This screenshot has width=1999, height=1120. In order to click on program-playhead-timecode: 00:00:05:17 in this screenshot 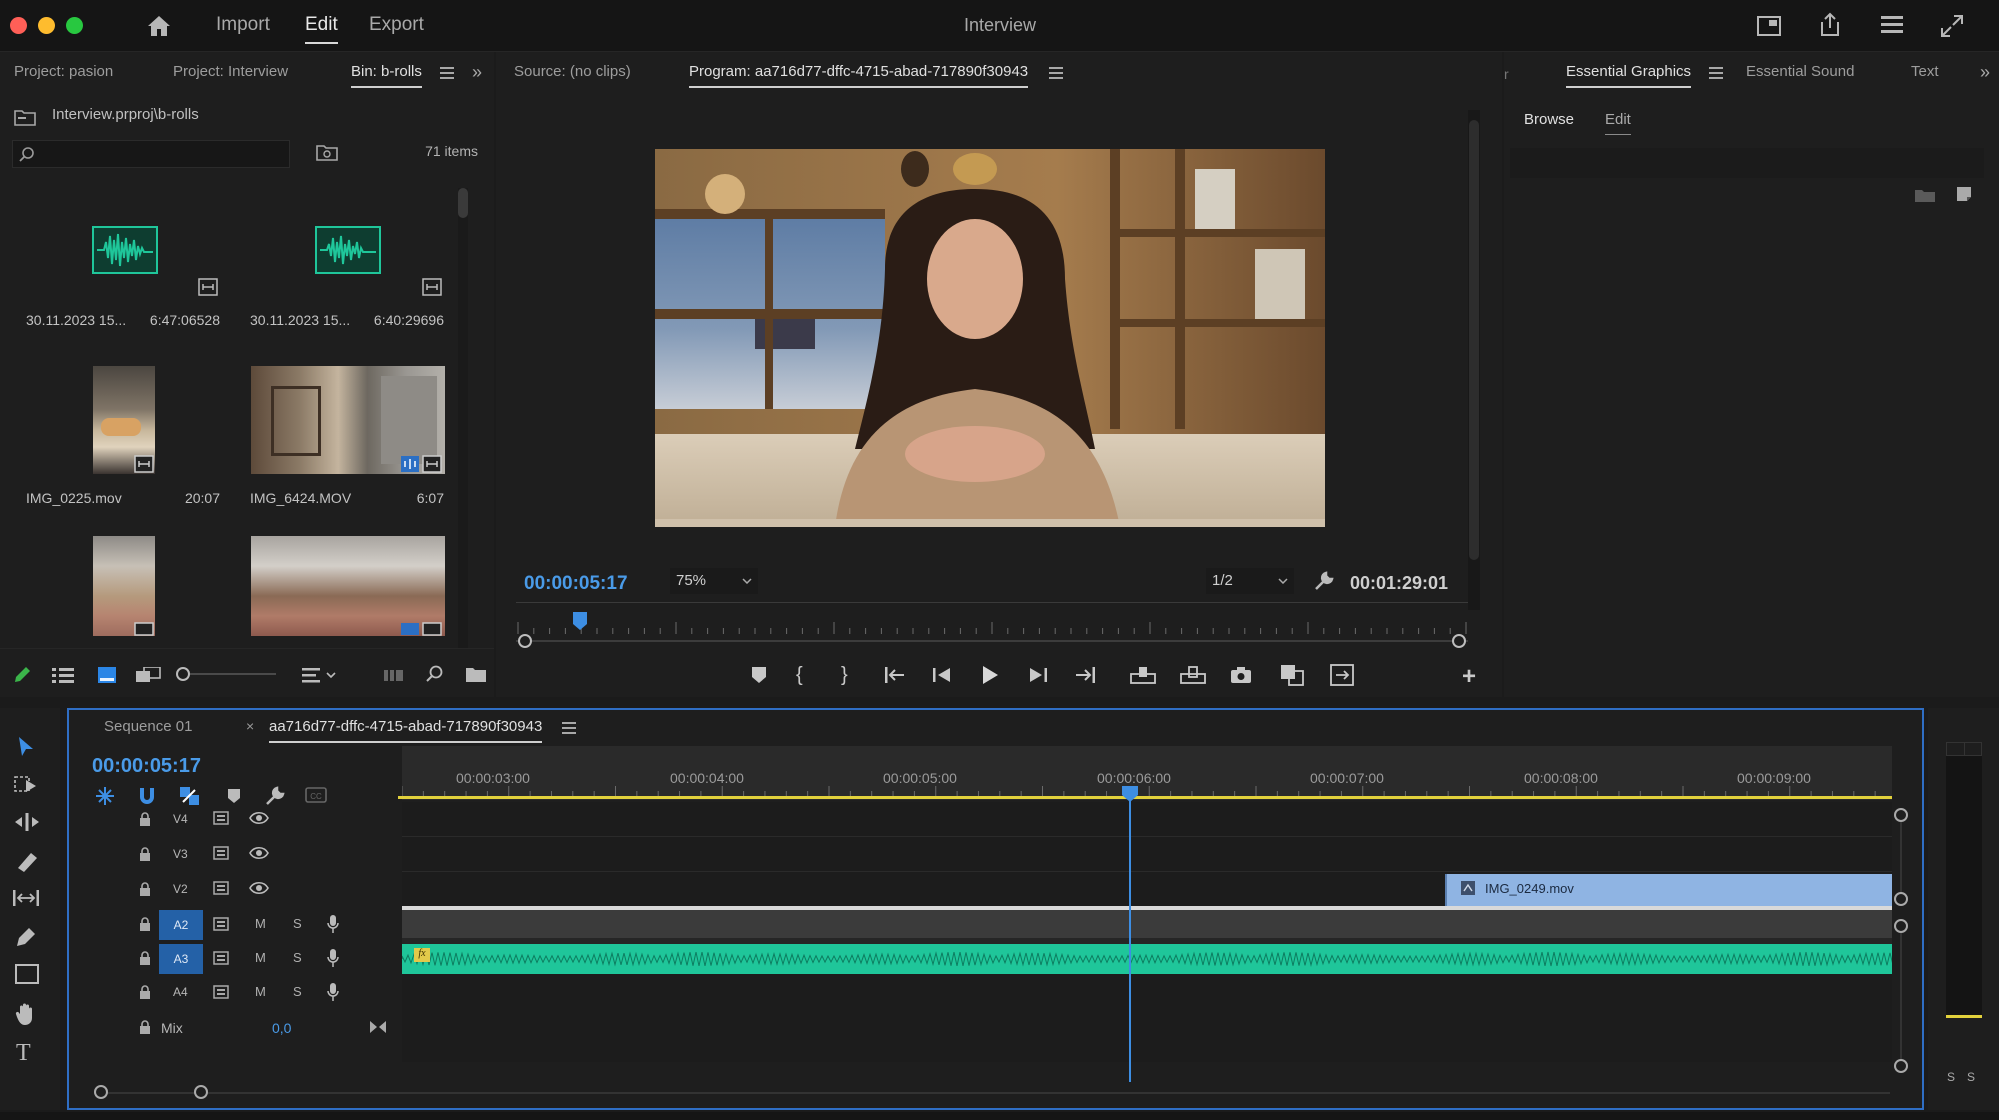, I will do `click(576, 584)`.